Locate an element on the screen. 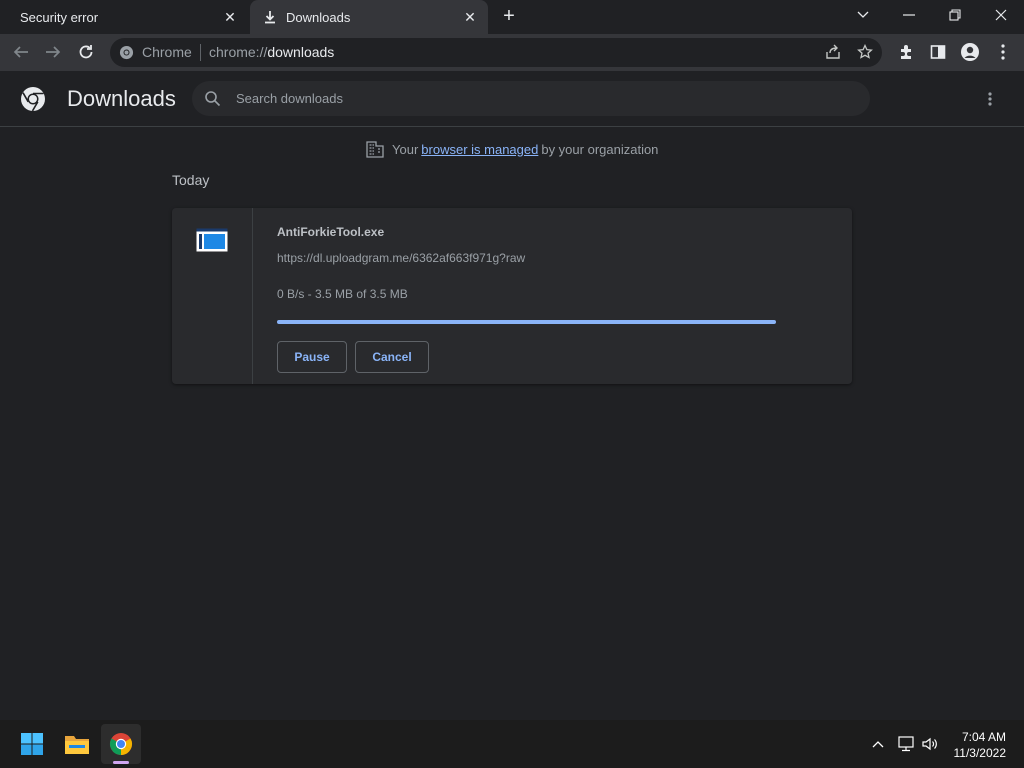 The height and width of the screenshot is (768, 1024). download-icon is located at coordinates (270, 17).